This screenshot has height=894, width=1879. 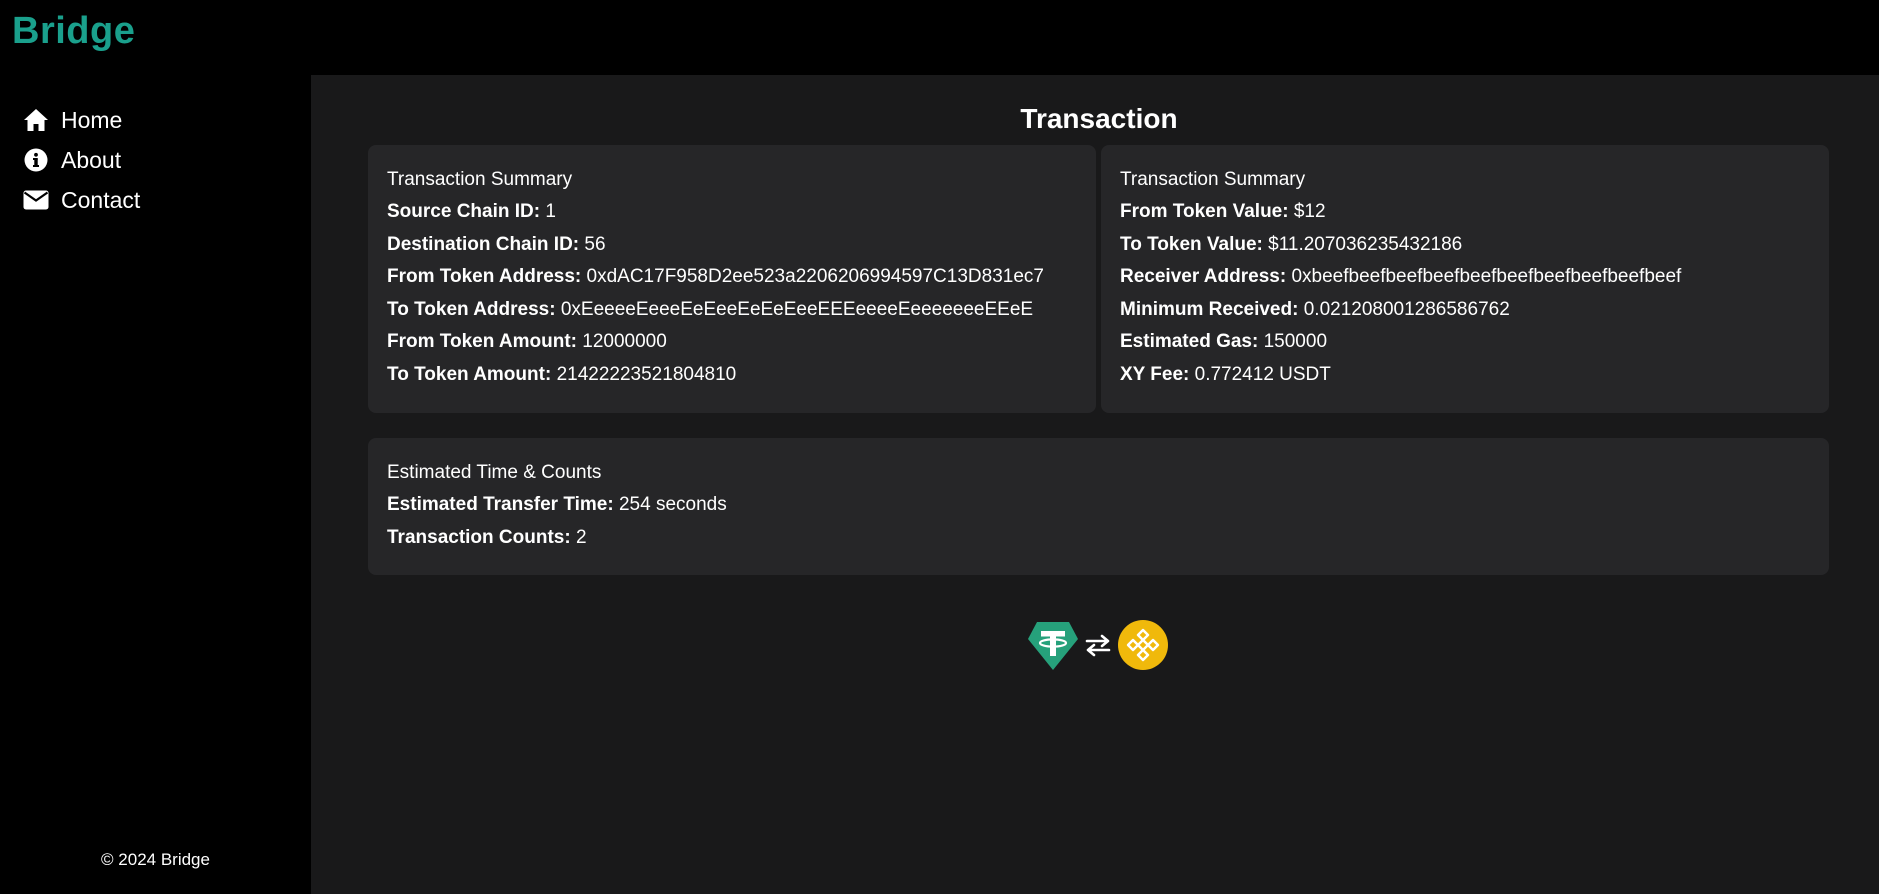 I want to click on summary-row: Estimated Transfer Time: 254 seconds, so click(x=1098, y=505).